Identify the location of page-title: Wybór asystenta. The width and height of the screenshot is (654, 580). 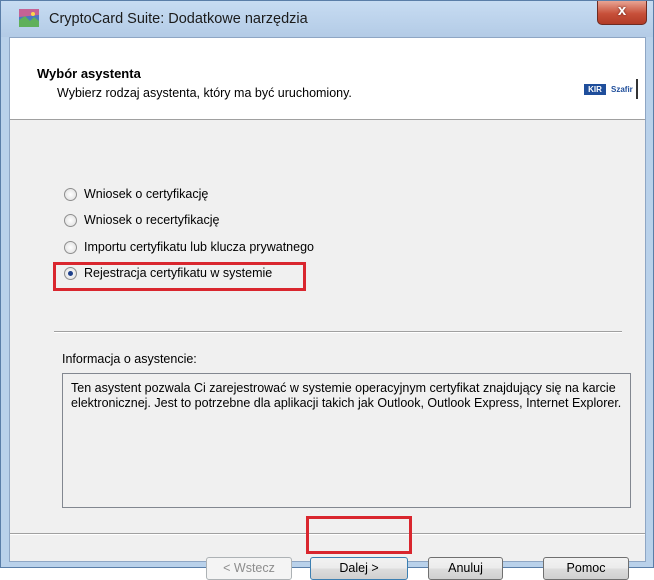
(89, 73).